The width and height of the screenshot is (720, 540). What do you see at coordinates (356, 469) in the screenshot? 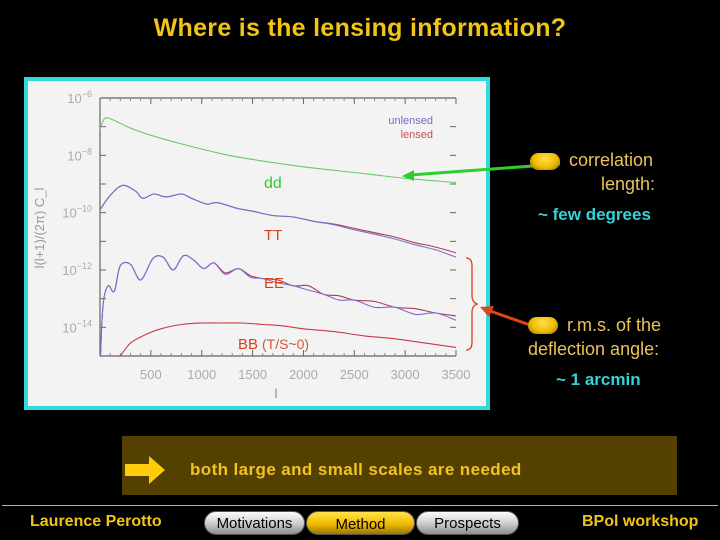
I see `banner-text: both large and small scales are needed` at bounding box center [356, 469].